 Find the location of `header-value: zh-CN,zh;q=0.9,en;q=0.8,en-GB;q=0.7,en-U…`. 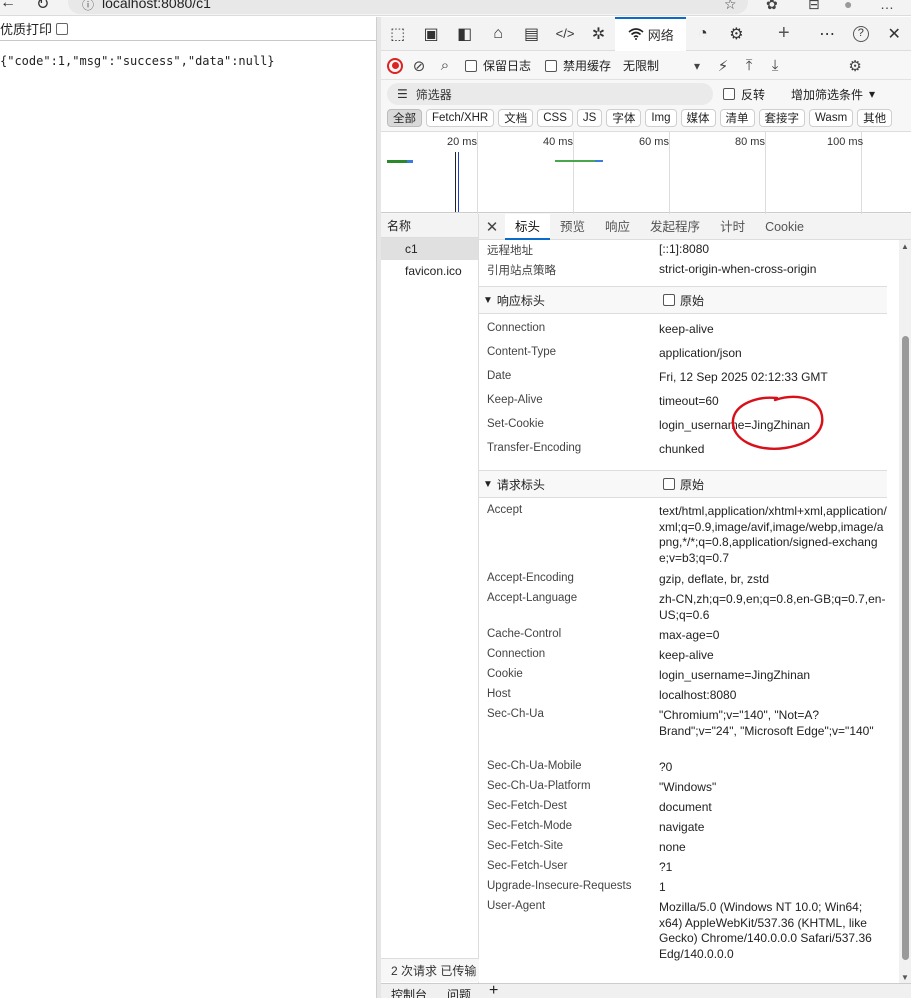

header-value: zh-CN,zh;q=0.9,en;q=0.8,en-GB;q=0.7,en-U… is located at coordinates (772, 607).